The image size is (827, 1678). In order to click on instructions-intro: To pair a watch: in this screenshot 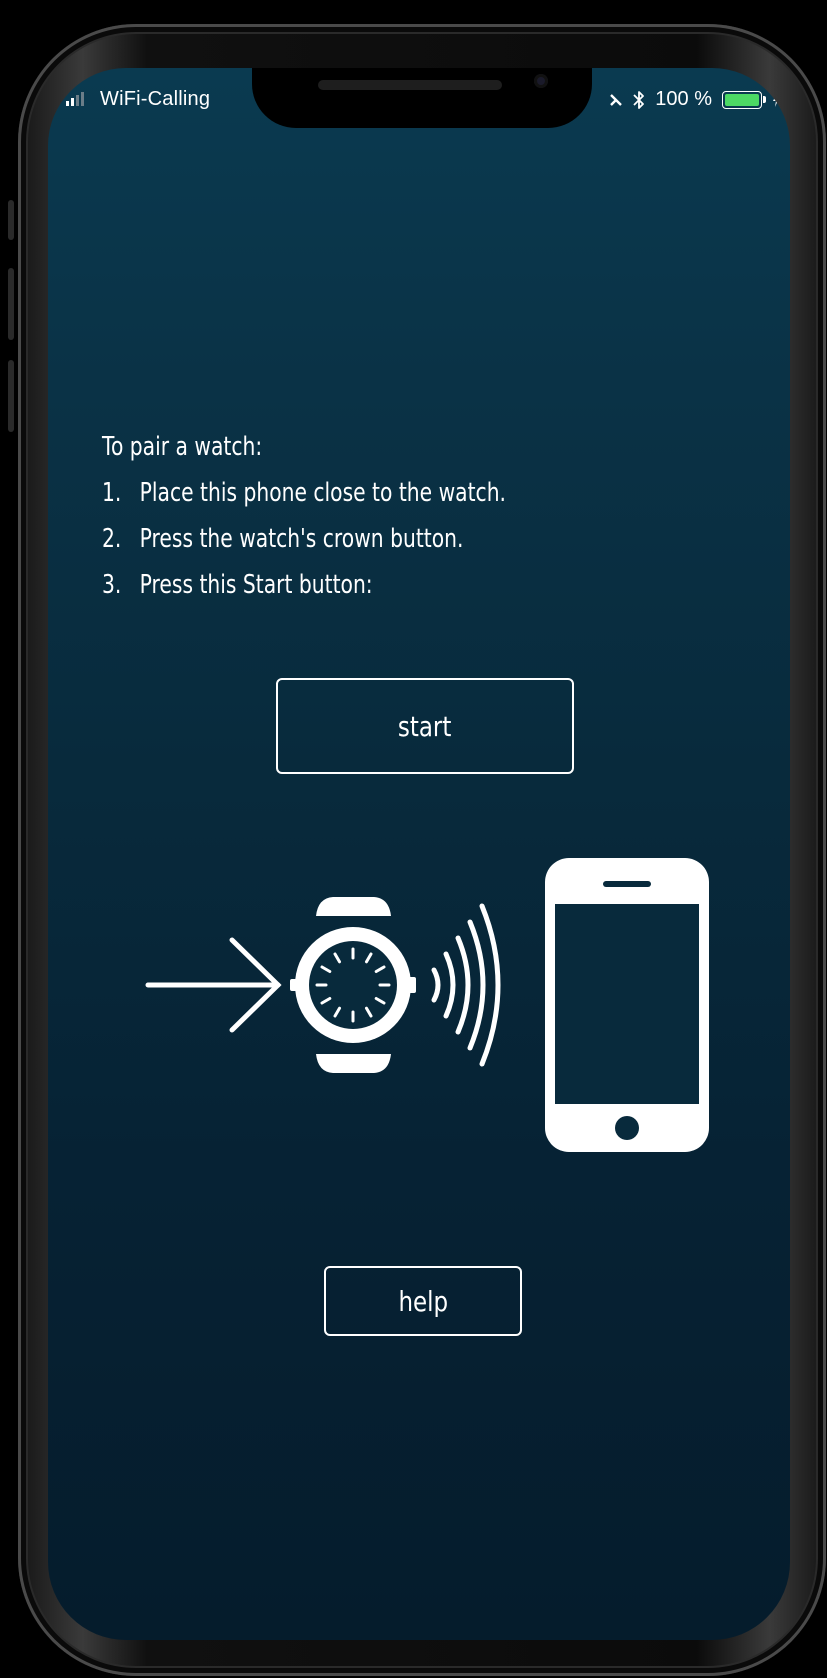, I will do `click(182, 447)`.